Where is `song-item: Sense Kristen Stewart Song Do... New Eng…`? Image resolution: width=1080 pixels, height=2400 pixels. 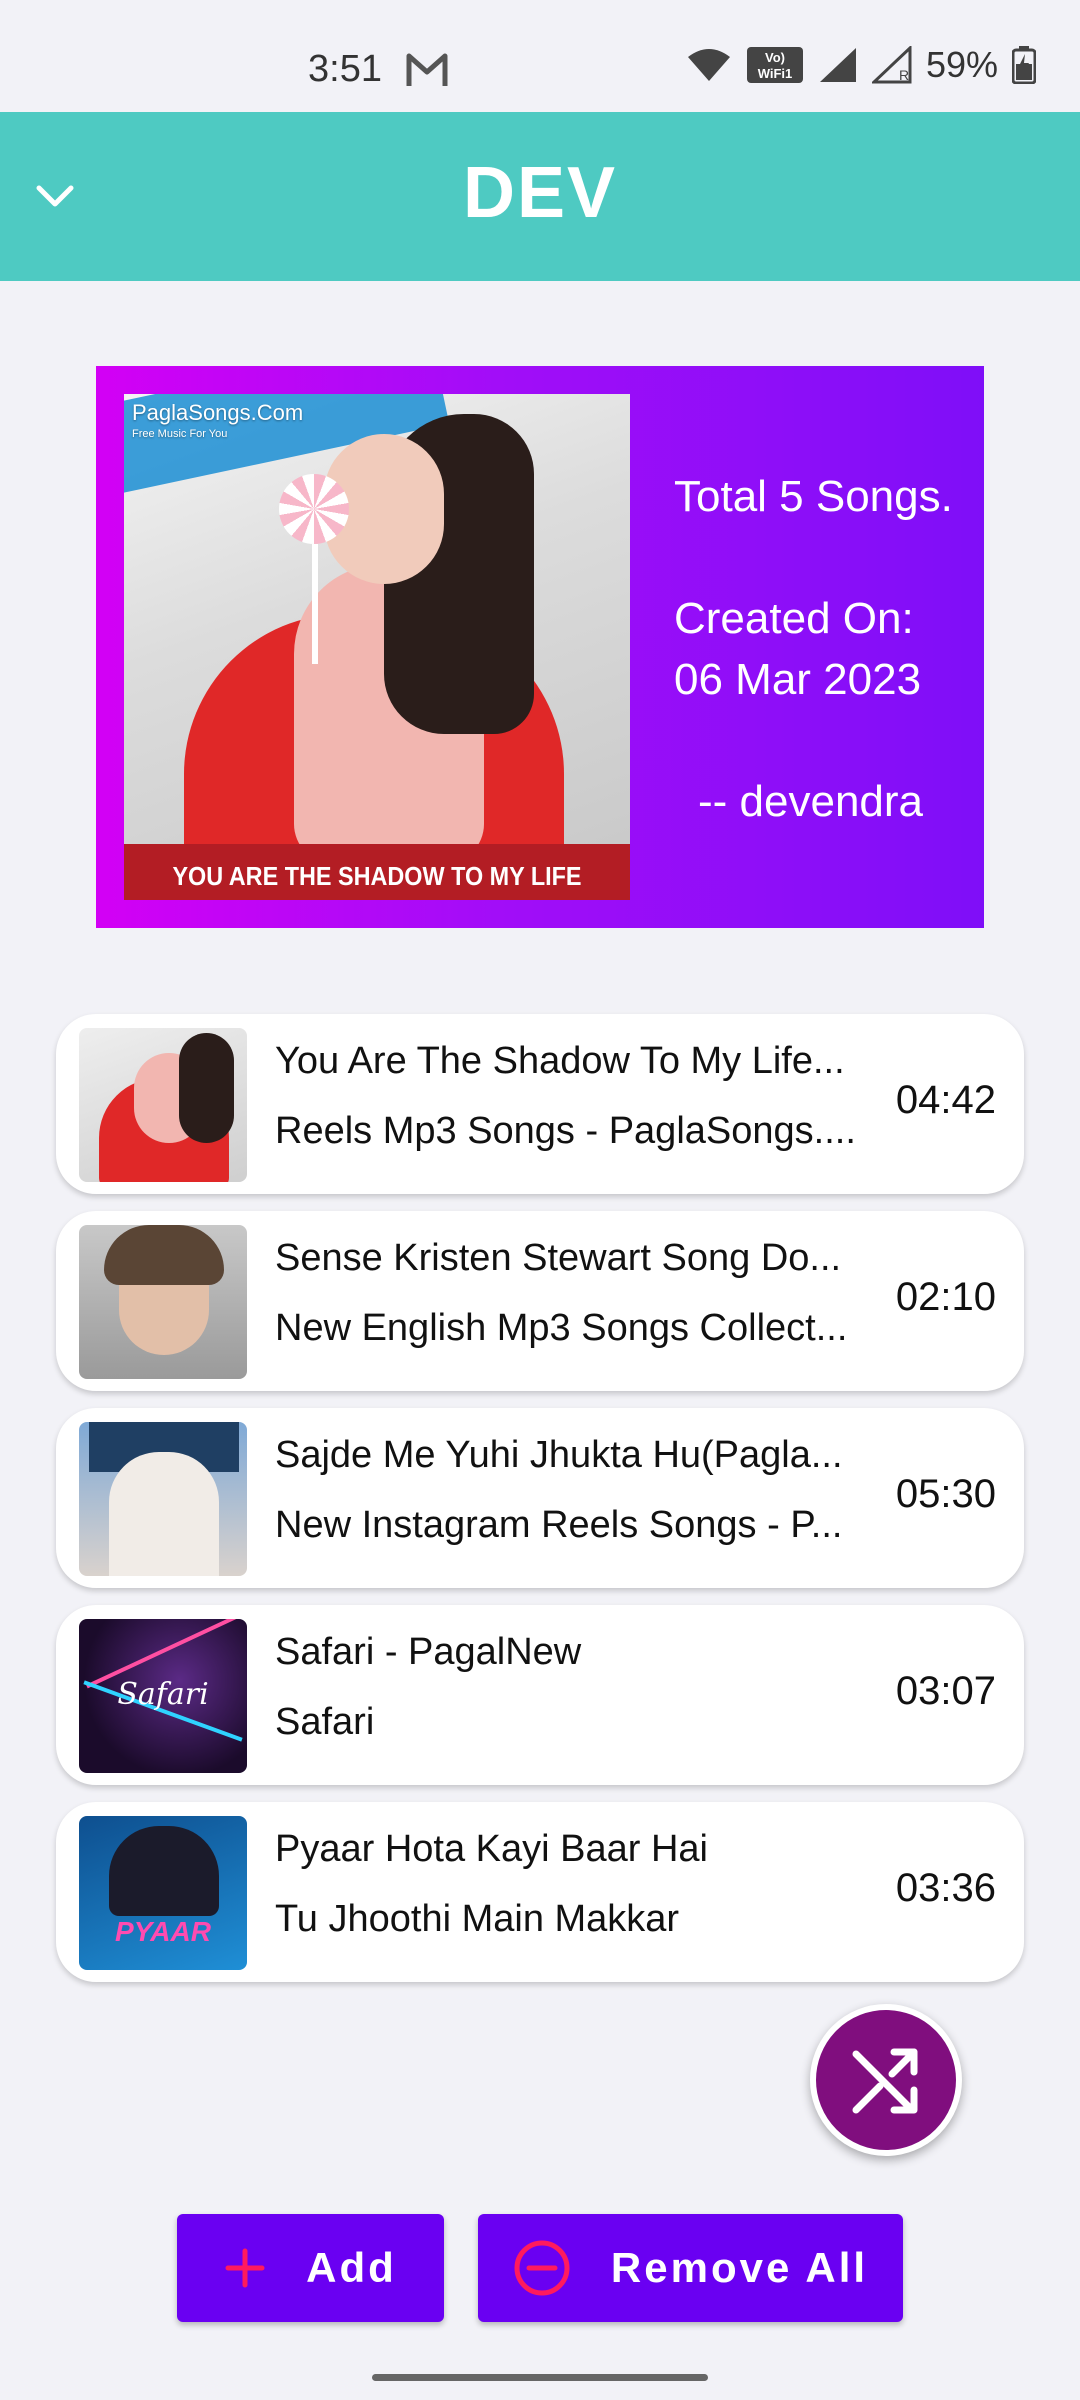 song-item: Sense Kristen Stewart Song Do... New Eng… is located at coordinates (540, 1301).